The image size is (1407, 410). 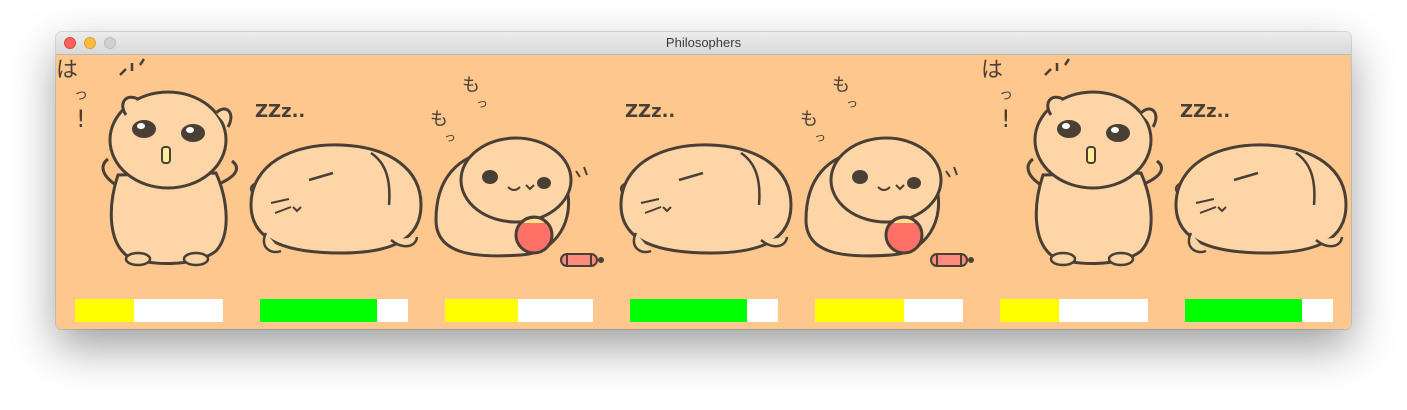 I want to click on title-bar: Philosophers, so click(x=703, y=43).